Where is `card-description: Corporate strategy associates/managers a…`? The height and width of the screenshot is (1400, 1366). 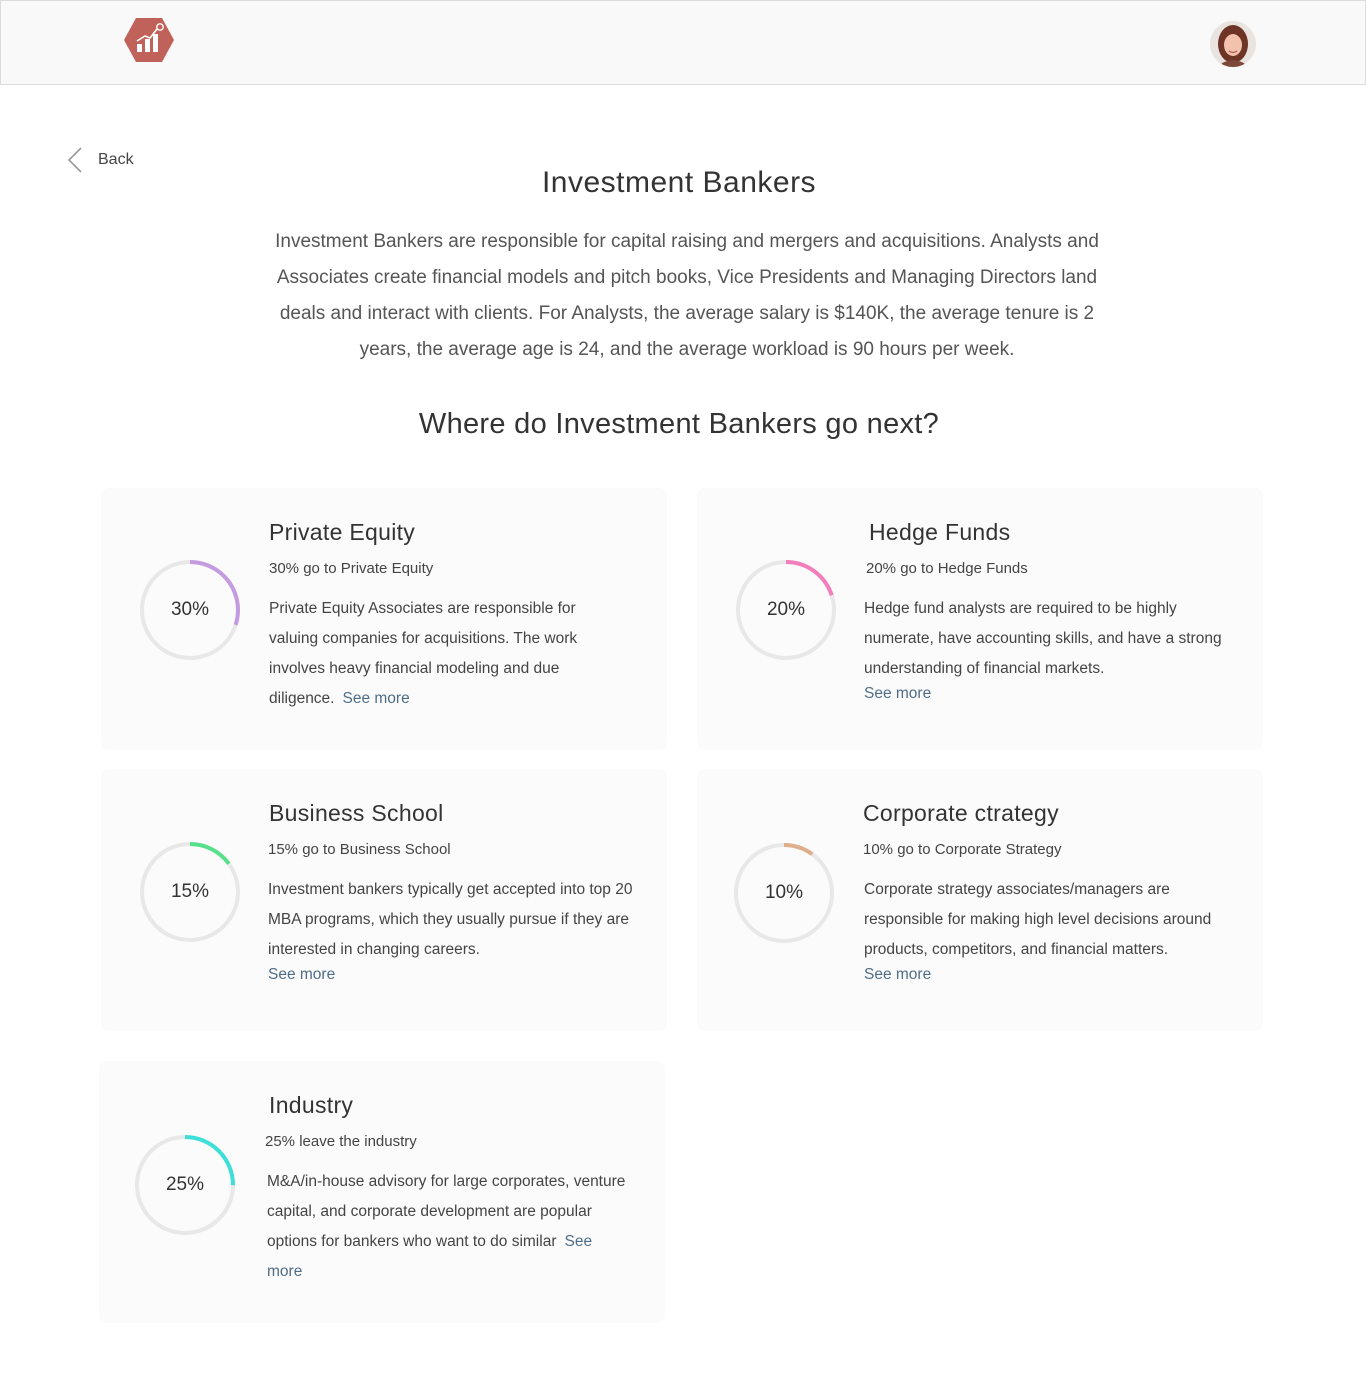
card-description: Corporate strategy associates/managers a… is located at coordinates (1054, 930).